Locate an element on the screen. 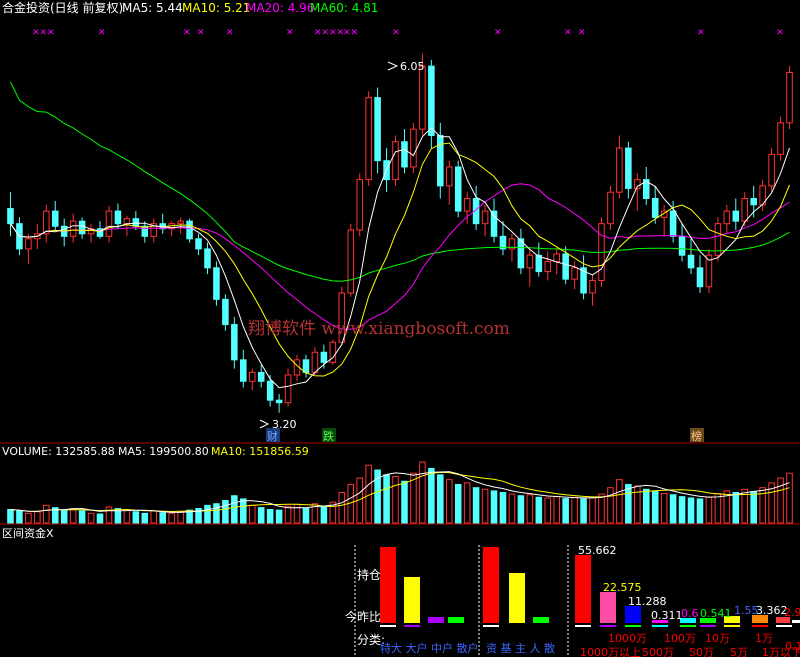 The image size is (800, 657). size-label: 1万 is located at coordinates (764, 638).